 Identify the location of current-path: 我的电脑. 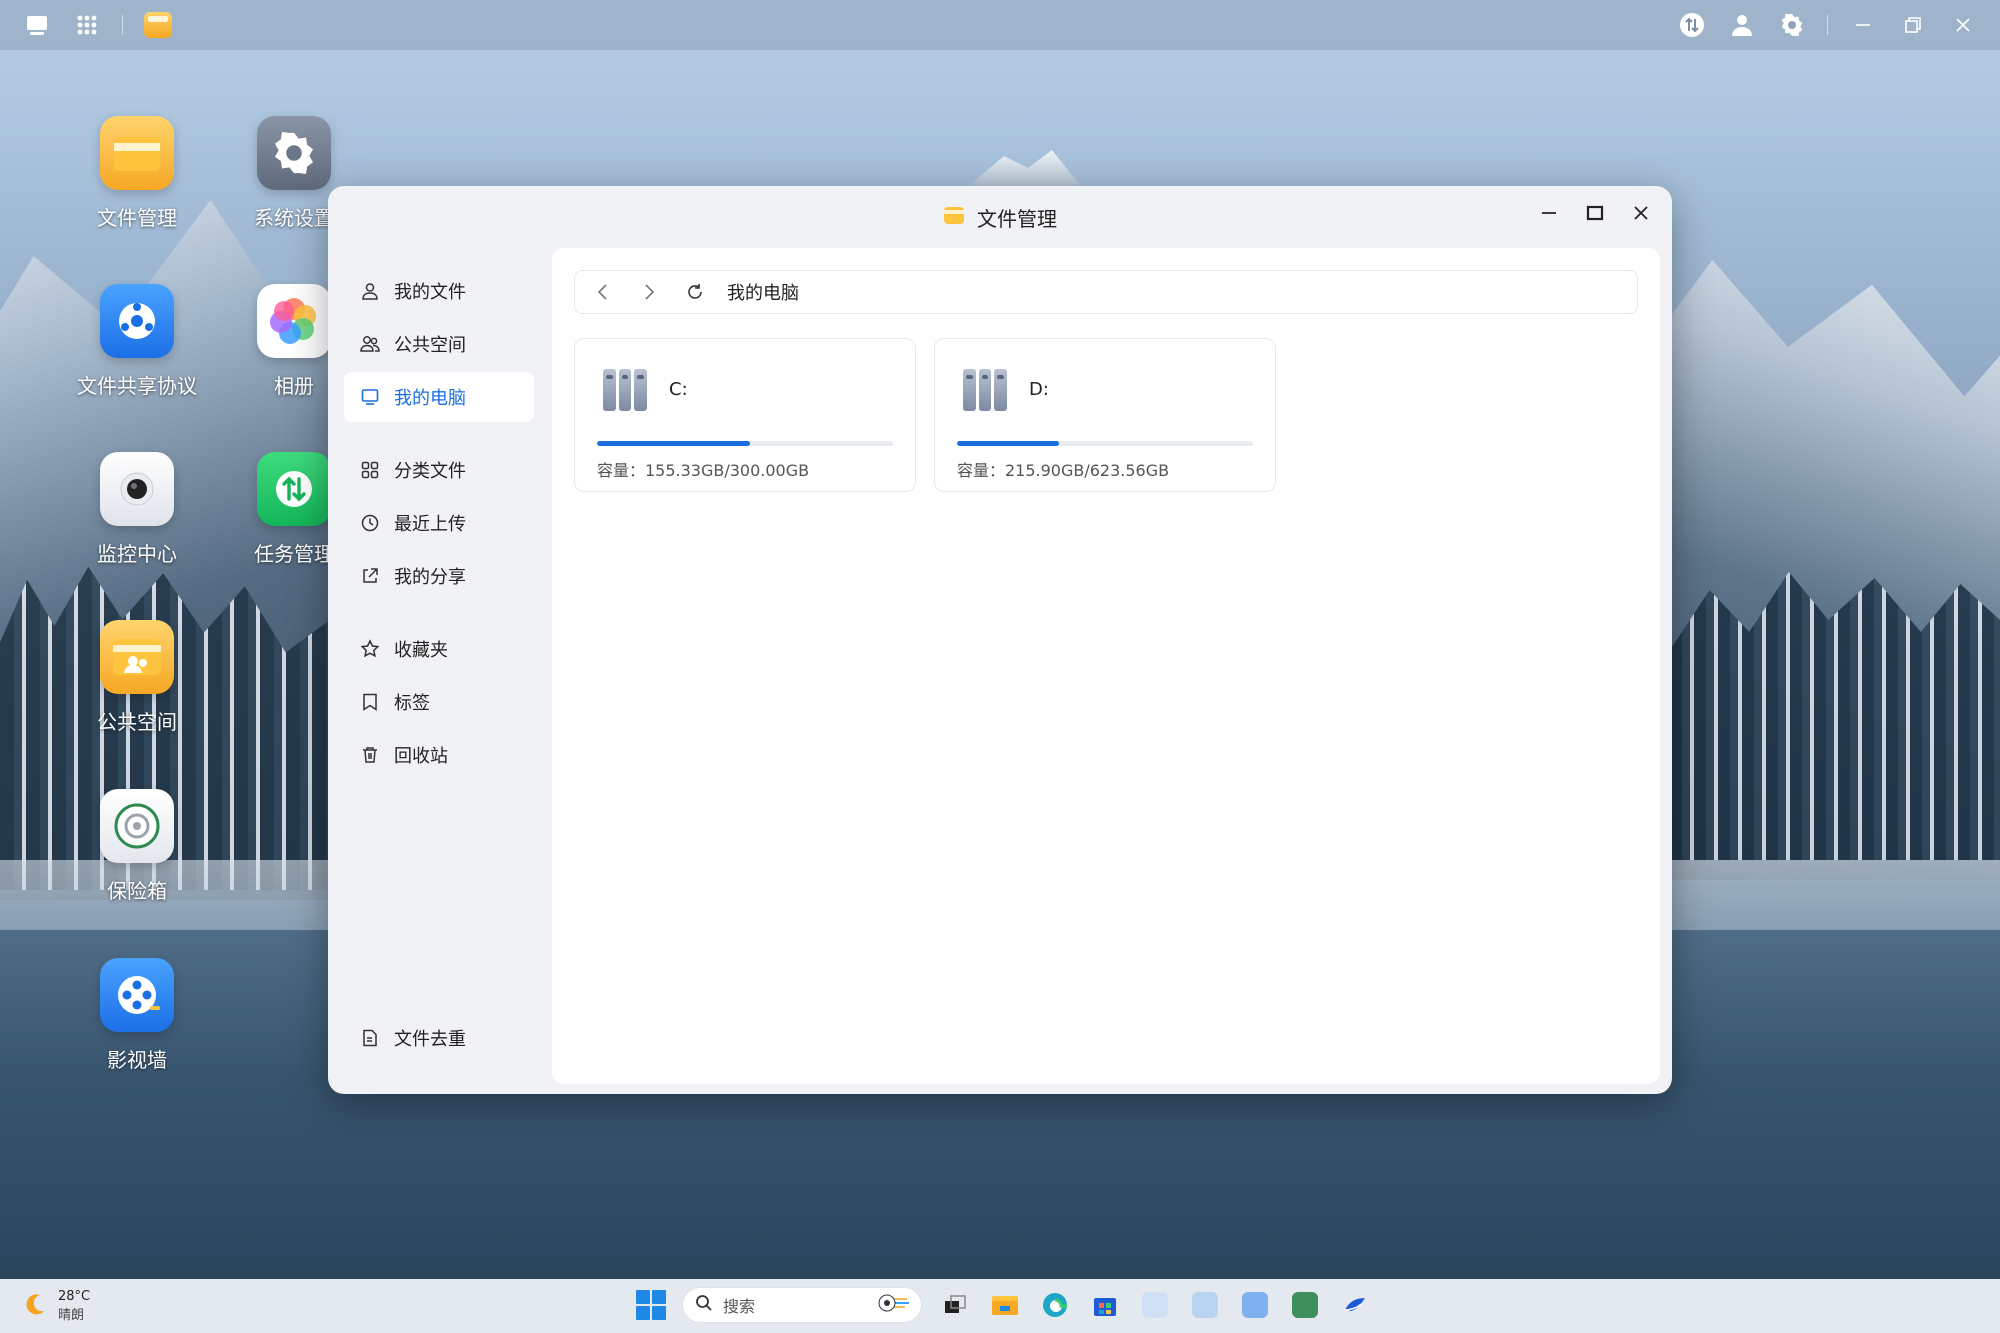
(763, 292).